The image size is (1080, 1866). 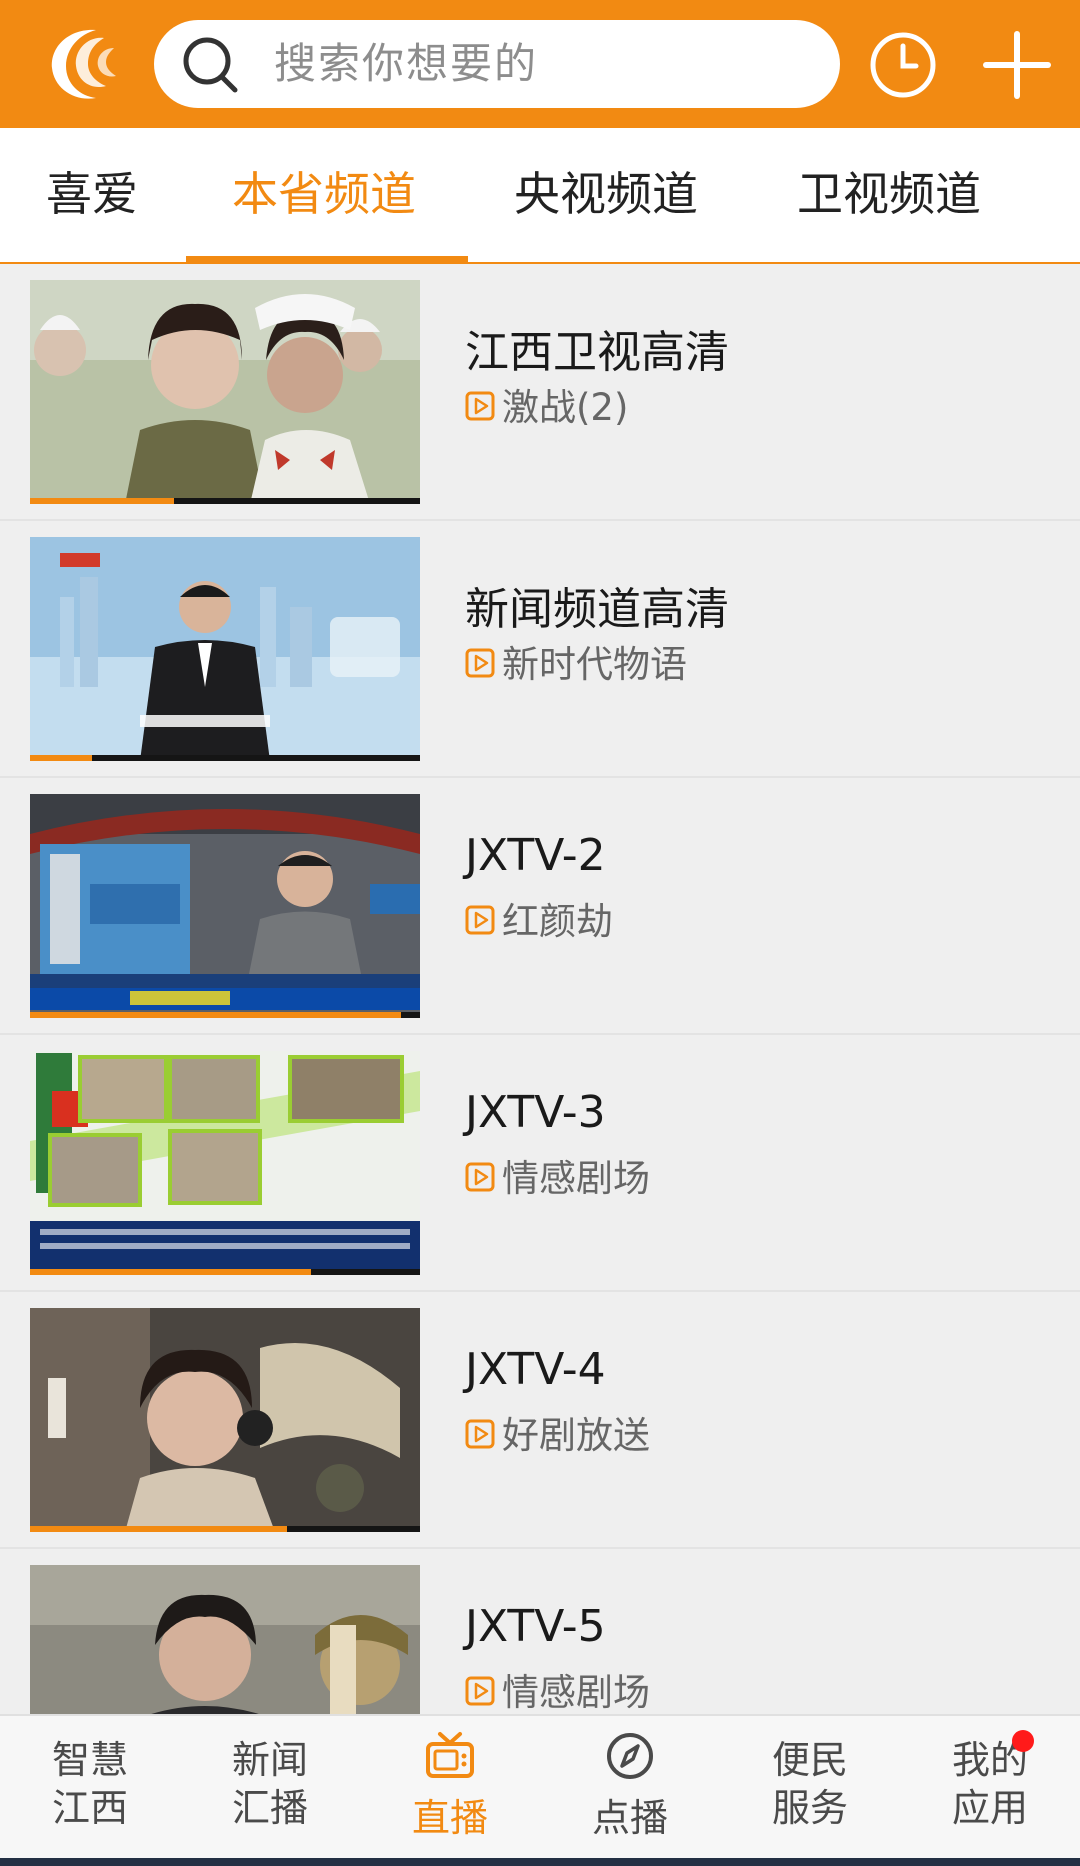 I want to click on channel-name: JXTV-2, so click(x=535, y=855).